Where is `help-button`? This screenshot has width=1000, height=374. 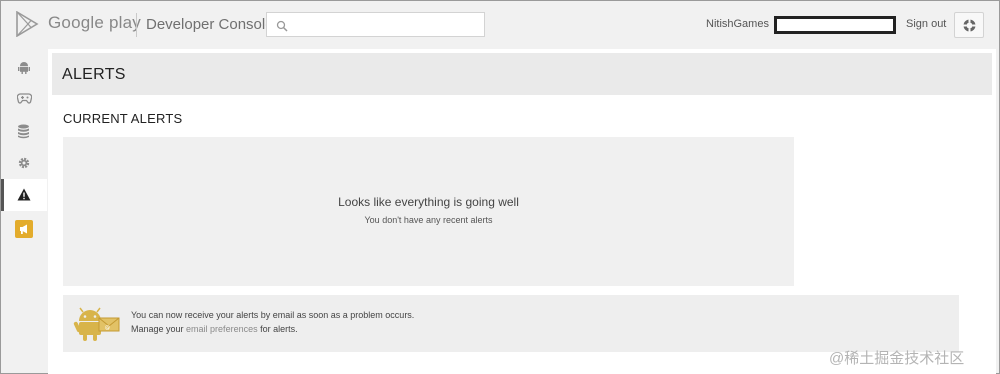 help-button is located at coordinates (969, 25).